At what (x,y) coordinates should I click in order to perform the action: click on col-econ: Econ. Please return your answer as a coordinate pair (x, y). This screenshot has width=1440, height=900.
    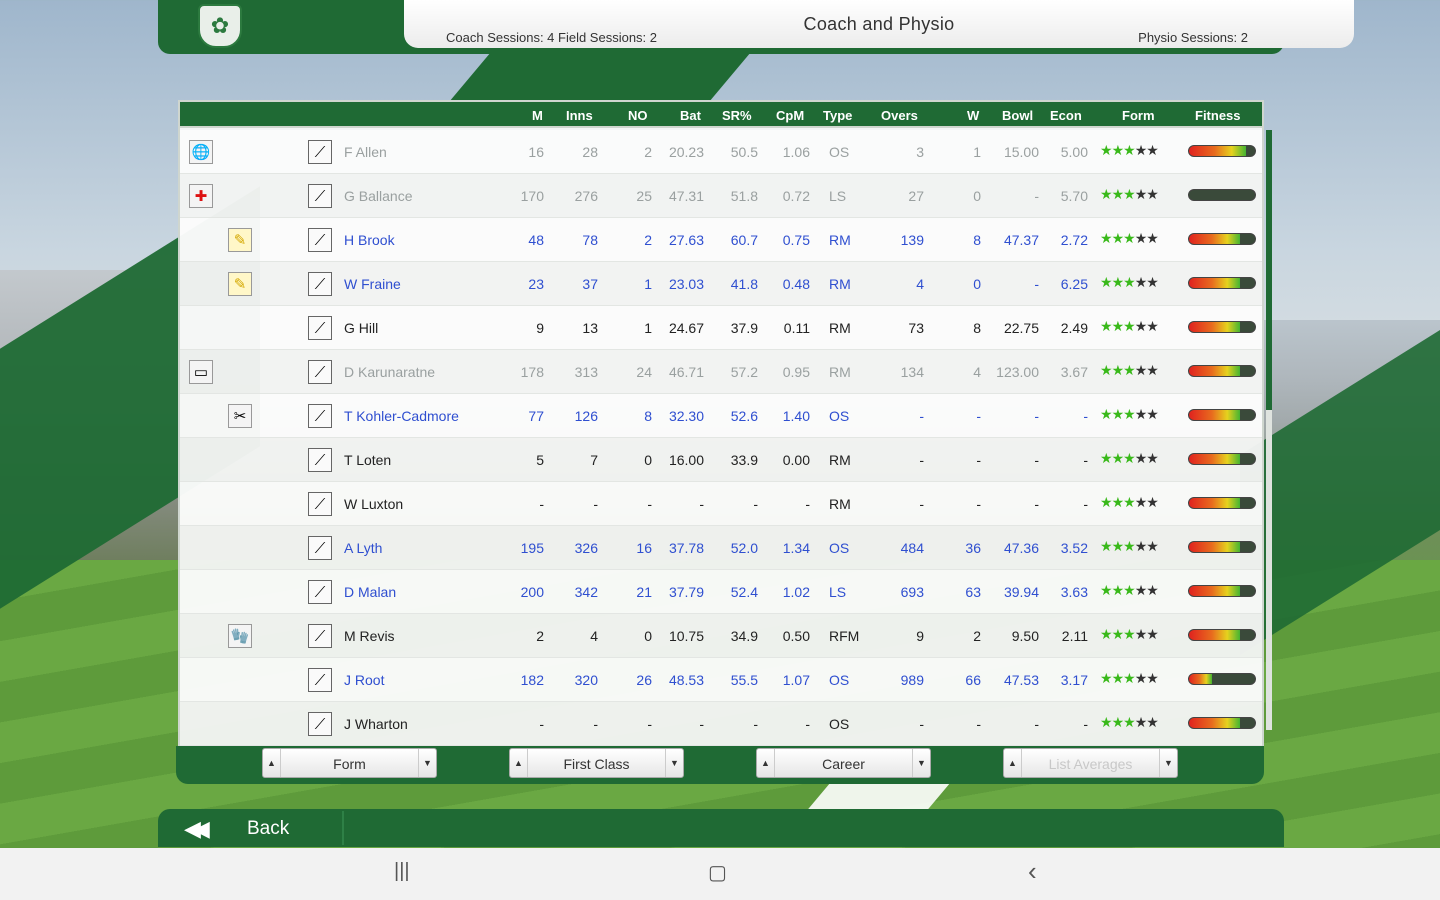
    Looking at the image, I should click on (1066, 115).